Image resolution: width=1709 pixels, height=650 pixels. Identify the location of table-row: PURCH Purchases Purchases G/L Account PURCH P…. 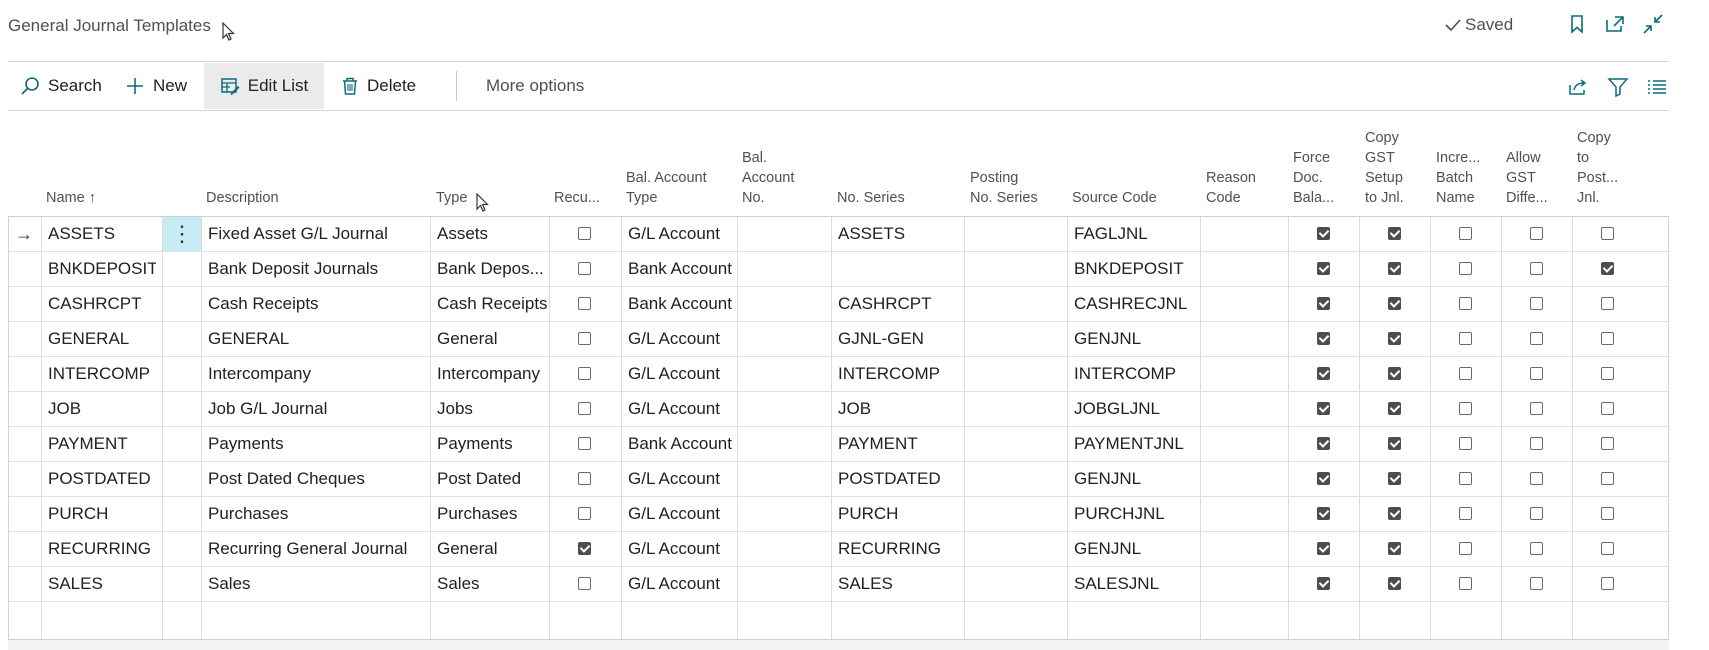
(838, 514).